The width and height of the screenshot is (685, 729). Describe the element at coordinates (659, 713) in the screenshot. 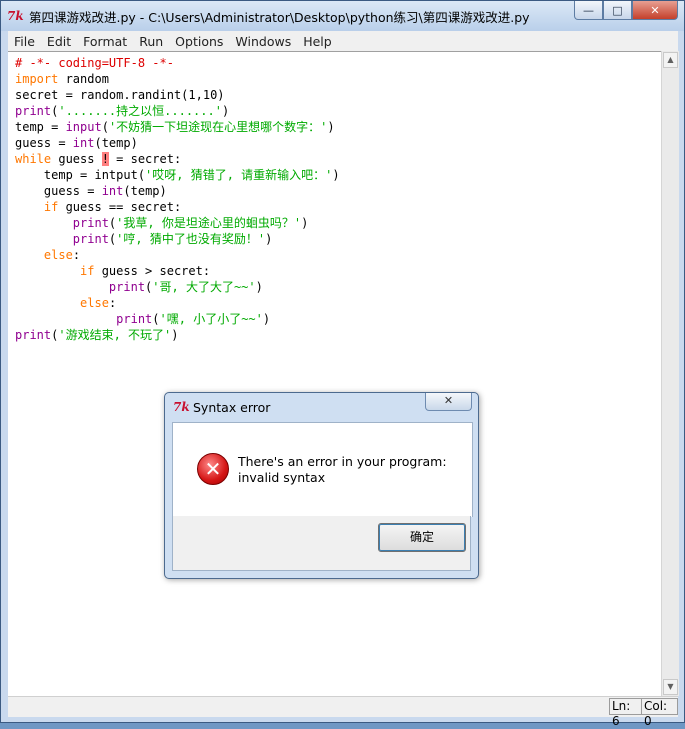

I see `status-col: Col: 0` at that location.